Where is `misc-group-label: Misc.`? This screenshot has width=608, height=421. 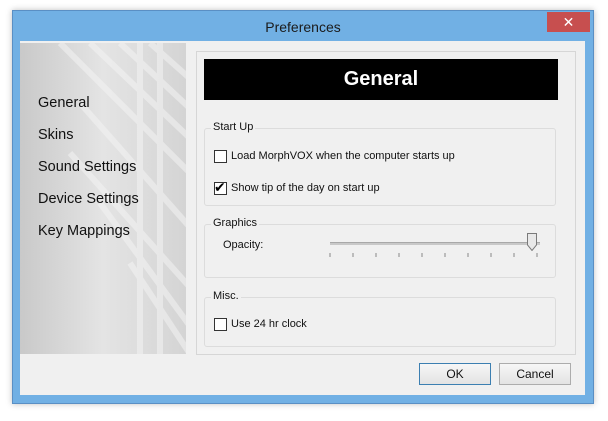
misc-group-label: Misc. is located at coordinates (226, 296).